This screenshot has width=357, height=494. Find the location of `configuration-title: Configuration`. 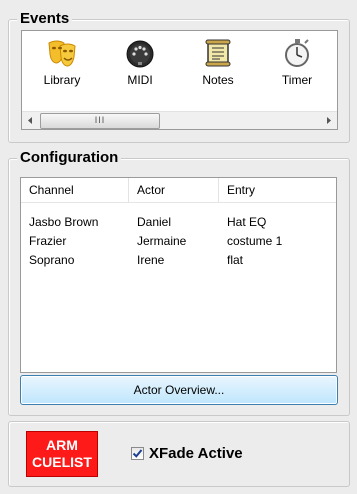

configuration-title: Configuration is located at coordinates (69, 158).